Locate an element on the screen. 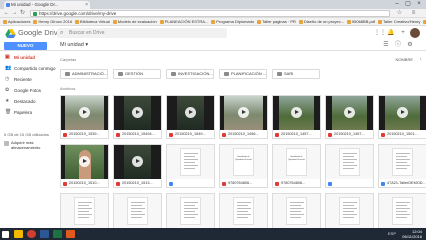 Image resolution: width=426 pixels, height=240 pixels. browser-tab: Mi unidad - Google Dr... × is located at coordinates (47, 5).